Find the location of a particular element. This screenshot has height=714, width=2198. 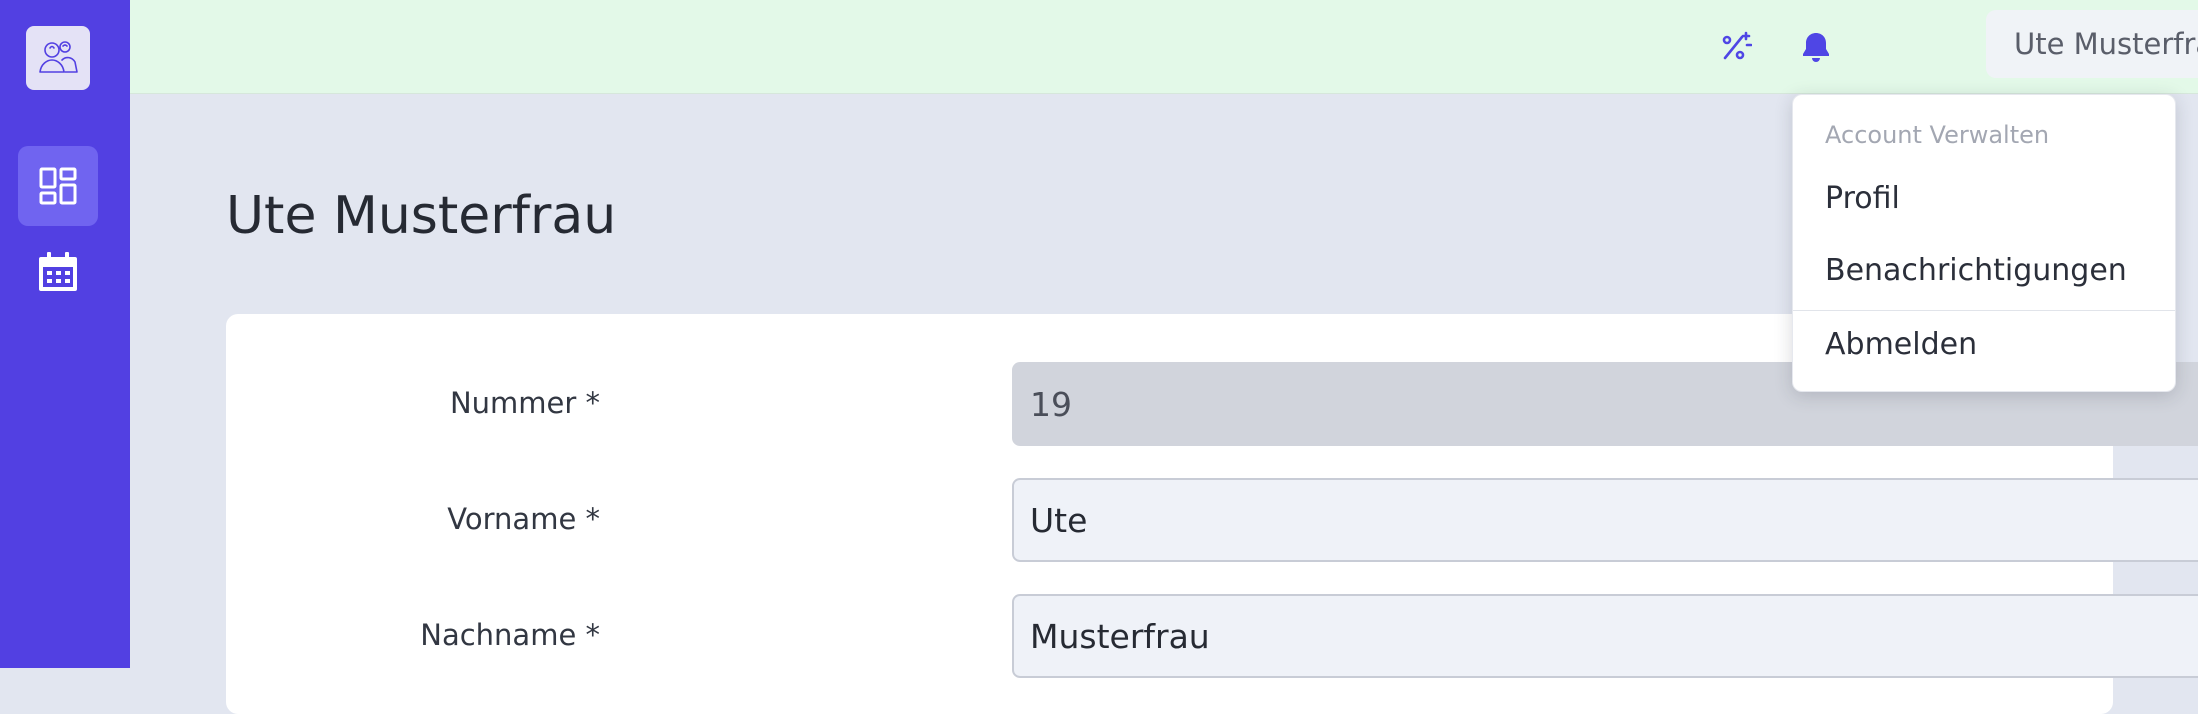

nummer-label: Nummer * is located at coordinates (524, 403).